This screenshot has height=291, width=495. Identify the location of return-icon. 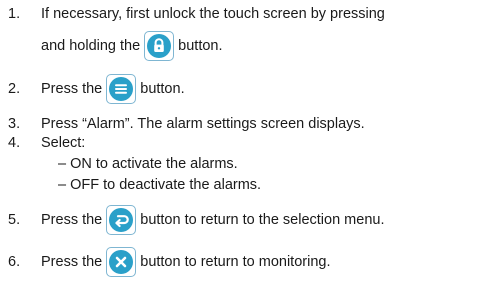
(121, 220).